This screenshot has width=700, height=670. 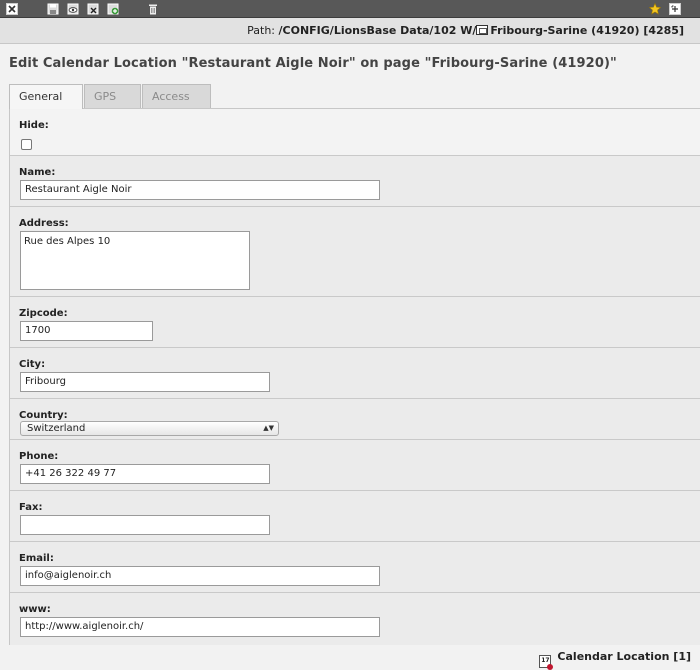 I want to click on save-icon, so click(x=53, y=9).